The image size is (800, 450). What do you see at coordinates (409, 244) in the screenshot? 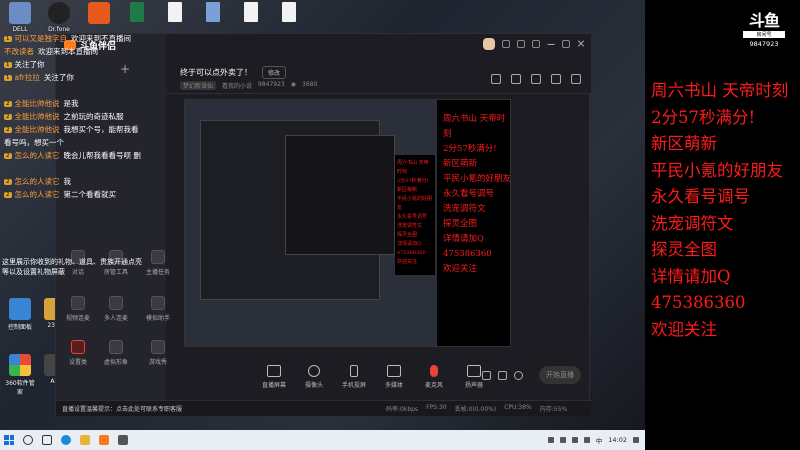
I see `nested-overlay-line: 详情请加Q` at bounding box center [409, 244].